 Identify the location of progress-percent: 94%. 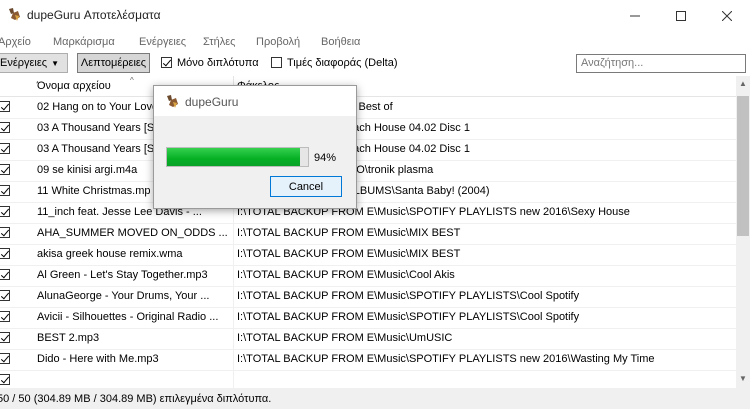
(325, 158).